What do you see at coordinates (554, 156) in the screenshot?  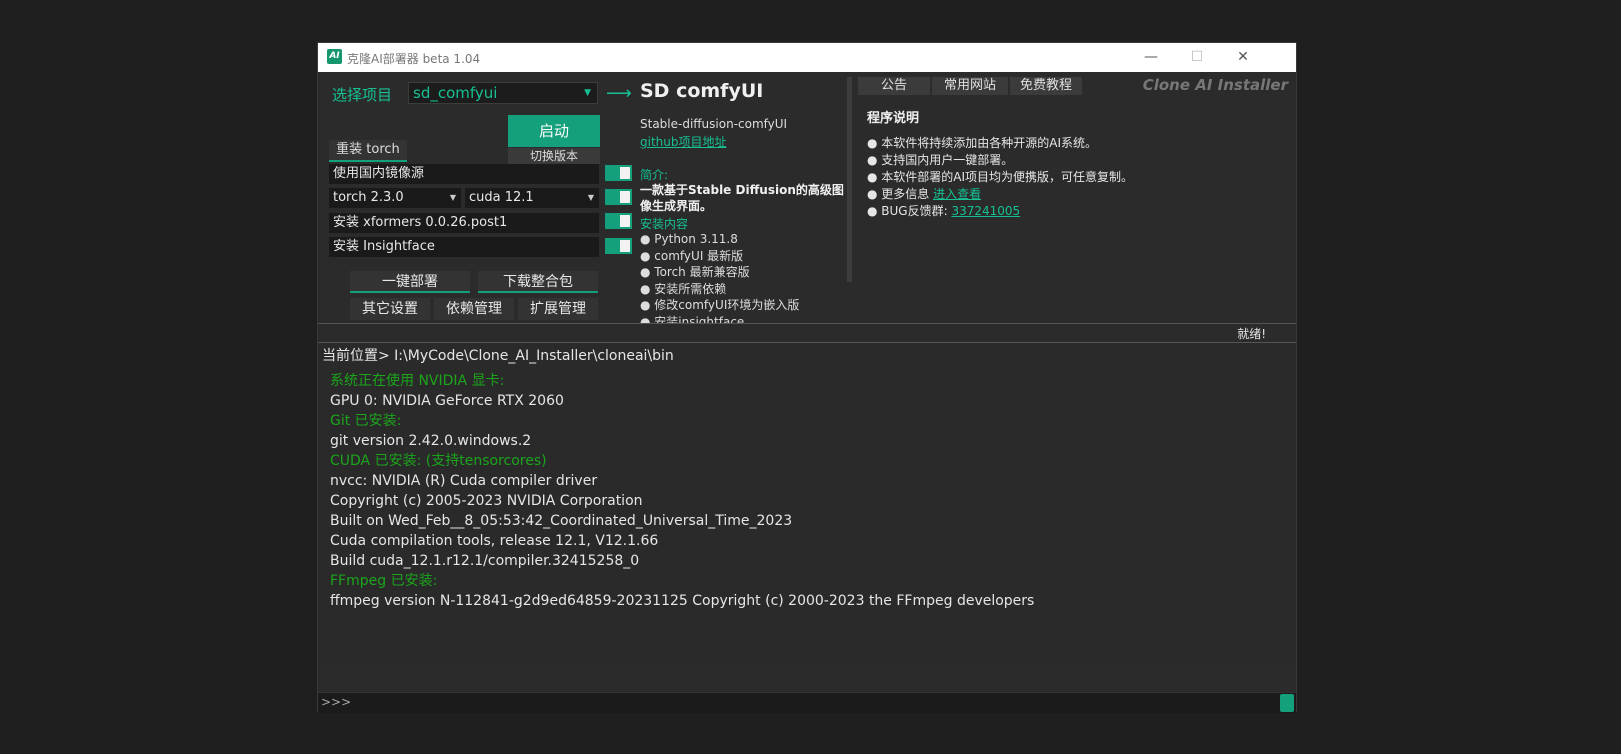 I see `switch-version-button: 切换版本` at bounding box center [554, 156].